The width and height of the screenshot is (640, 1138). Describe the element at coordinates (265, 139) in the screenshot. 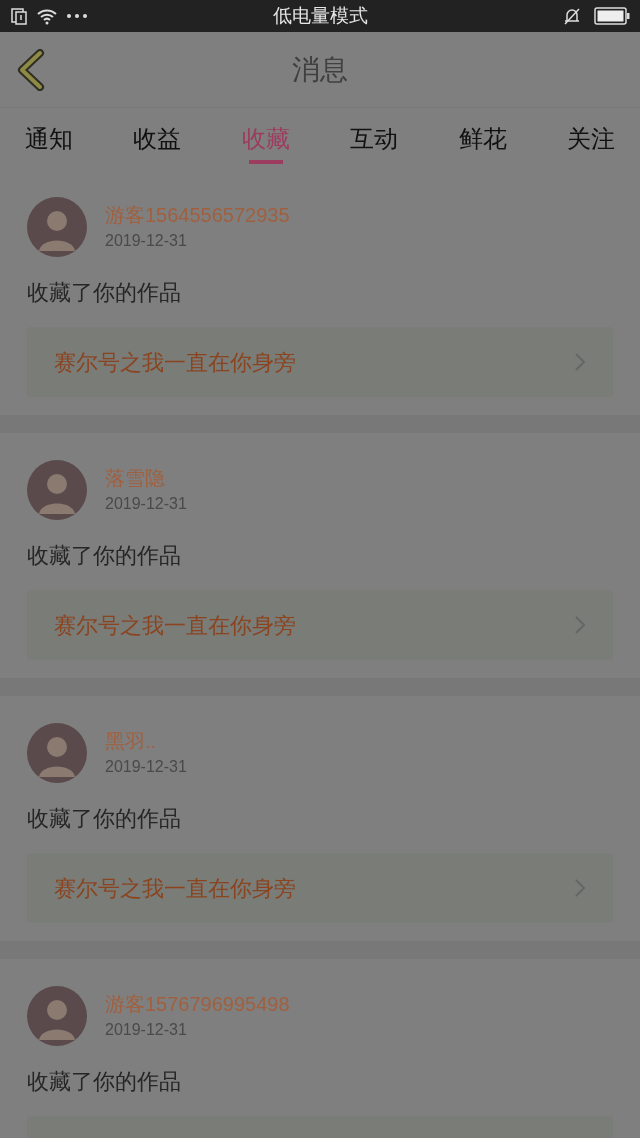

I see `tab: 收藏` at that location.